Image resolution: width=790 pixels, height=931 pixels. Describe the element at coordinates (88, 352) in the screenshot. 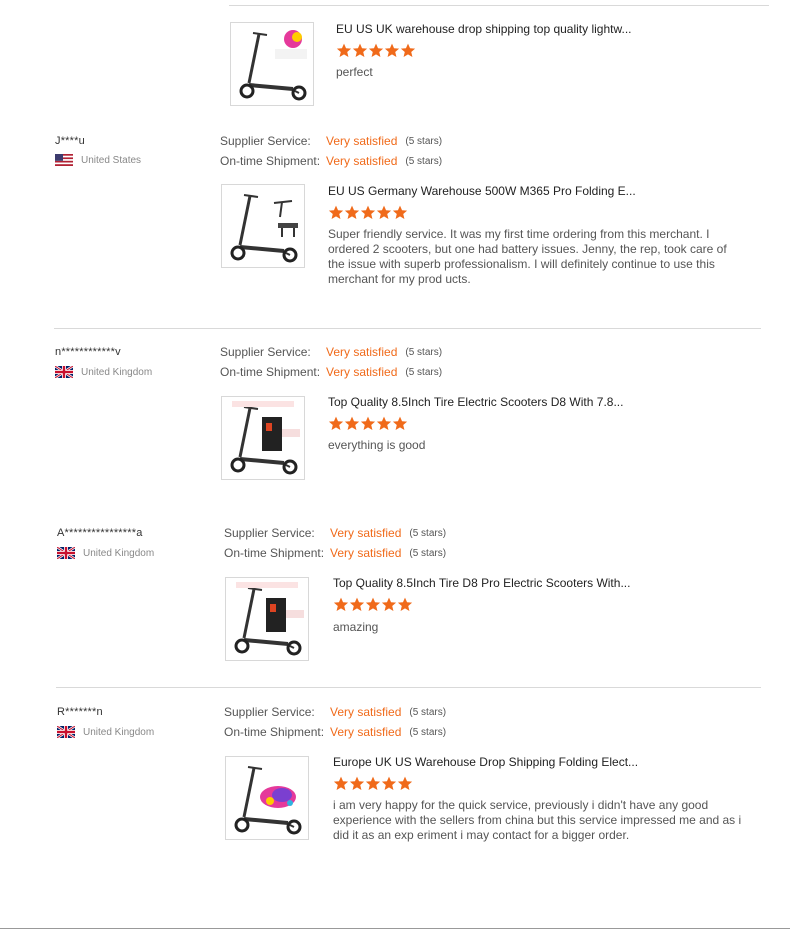

I see `reviewer-name: n************v` at that location.